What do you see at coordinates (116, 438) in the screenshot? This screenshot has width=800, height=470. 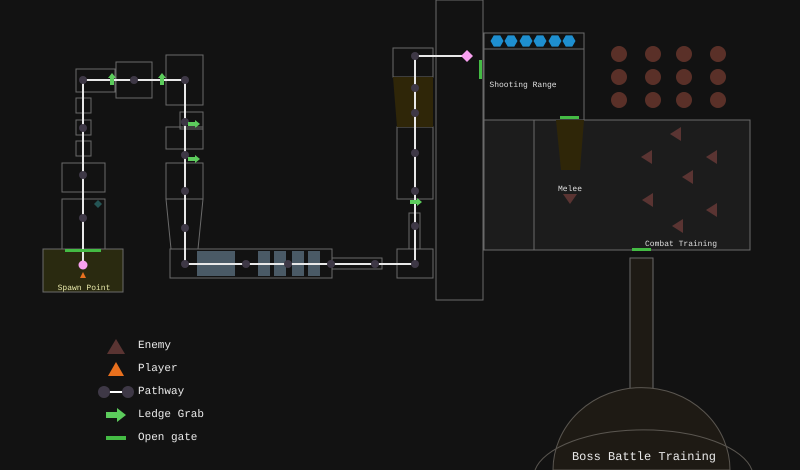 I see `gate-bar-icon` at bounding box center [116, 438].